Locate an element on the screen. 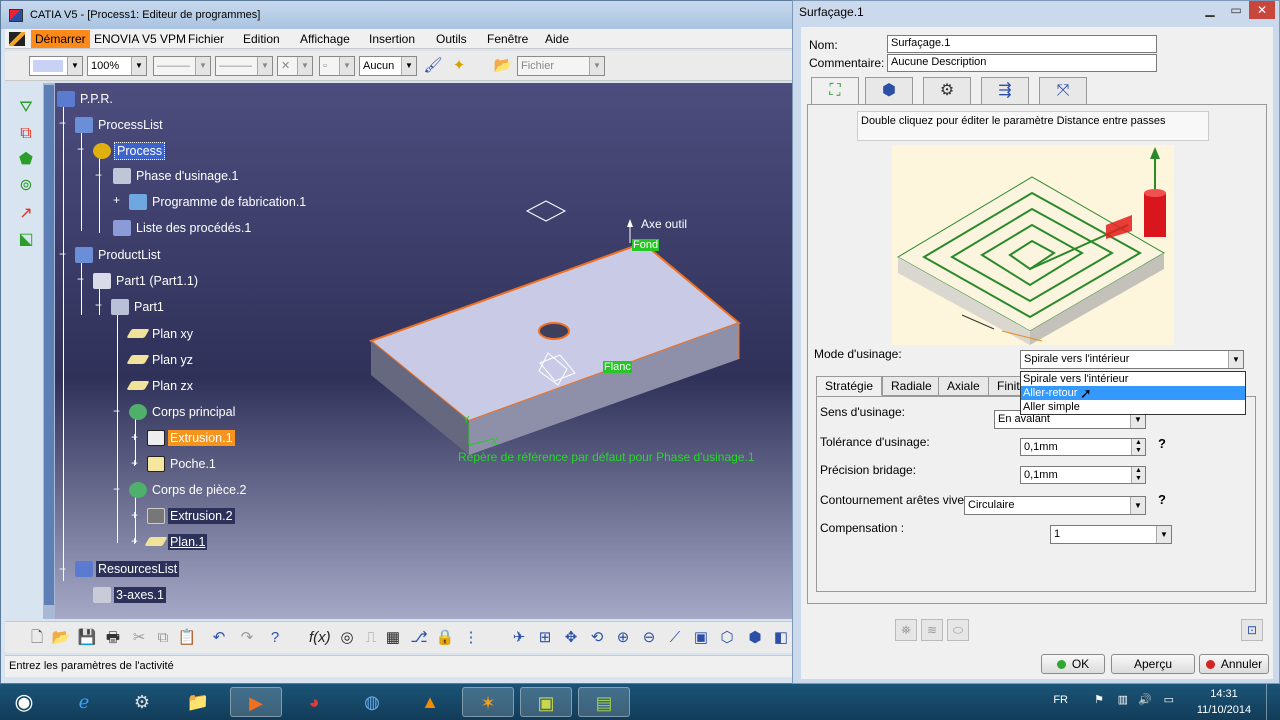 This screenshot has height=720, width=1280. tolerance-help: ? is located at coordinates (1162, 443).